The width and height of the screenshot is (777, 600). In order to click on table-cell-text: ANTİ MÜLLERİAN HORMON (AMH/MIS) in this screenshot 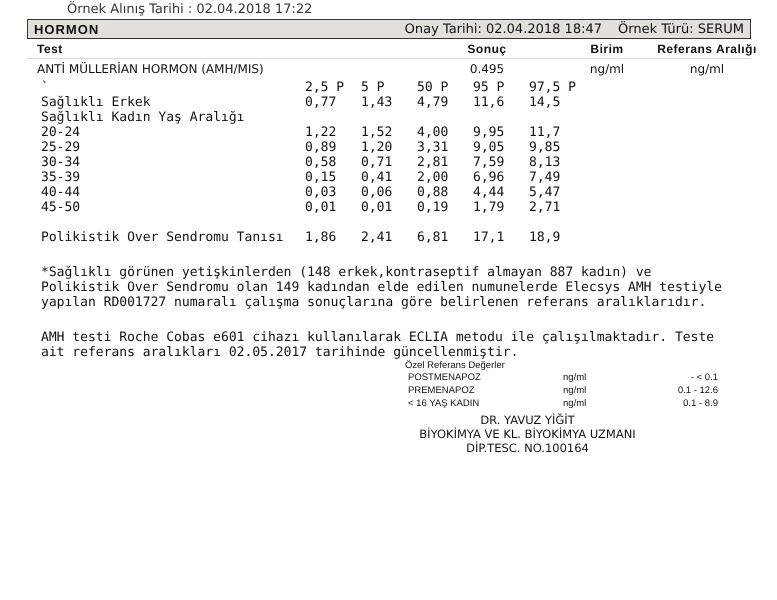, I will do `click(151, 69)`.